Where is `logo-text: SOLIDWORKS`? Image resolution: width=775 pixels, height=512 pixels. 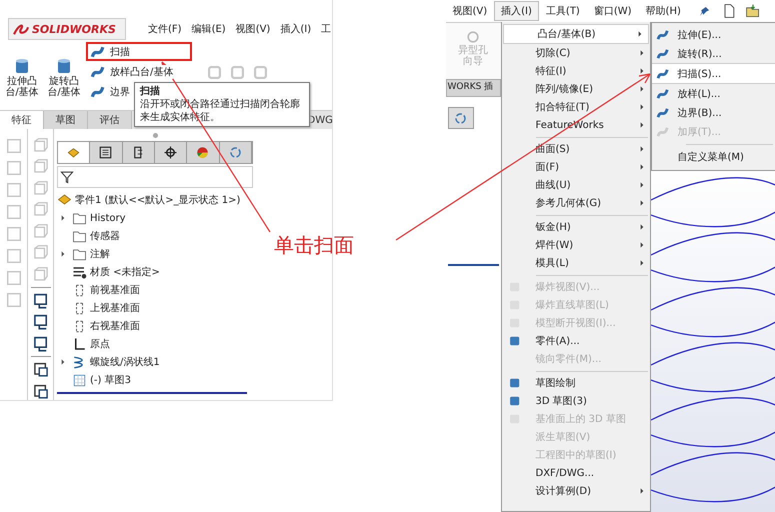
logo-text: SOLIDWORKS is located at coordinates (74, 29).